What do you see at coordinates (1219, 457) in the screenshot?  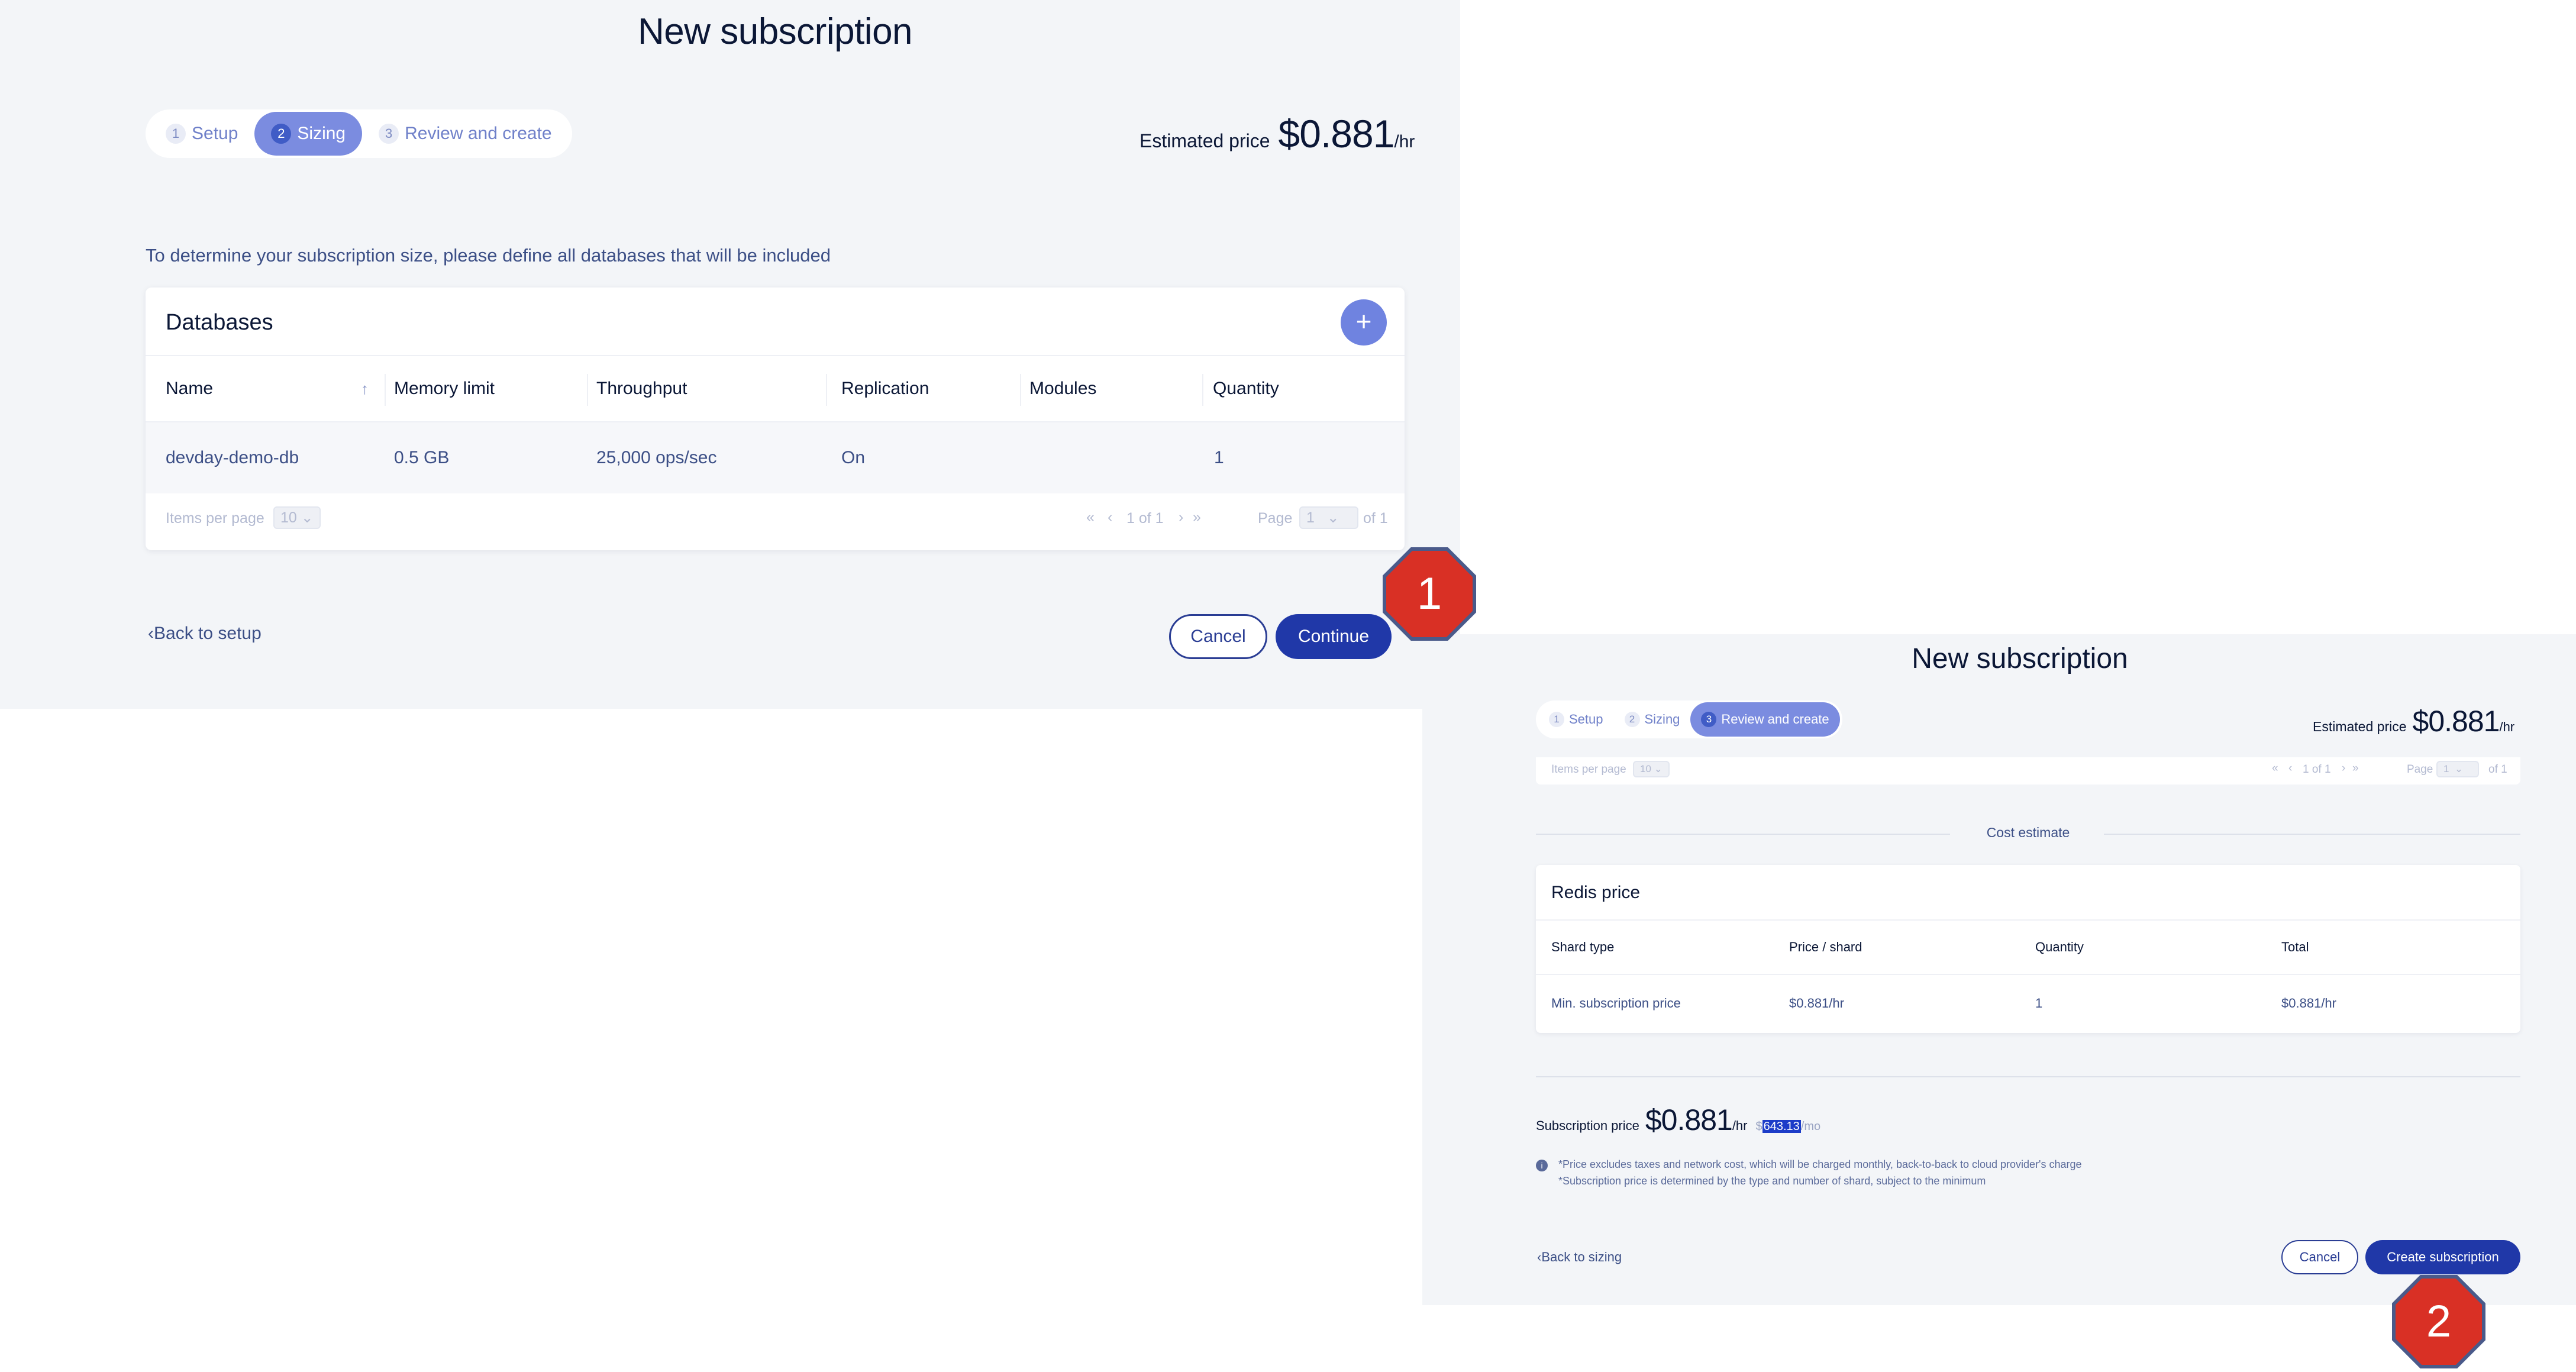 I see `database-quantity: 1` at bounding box center [1219, 457].